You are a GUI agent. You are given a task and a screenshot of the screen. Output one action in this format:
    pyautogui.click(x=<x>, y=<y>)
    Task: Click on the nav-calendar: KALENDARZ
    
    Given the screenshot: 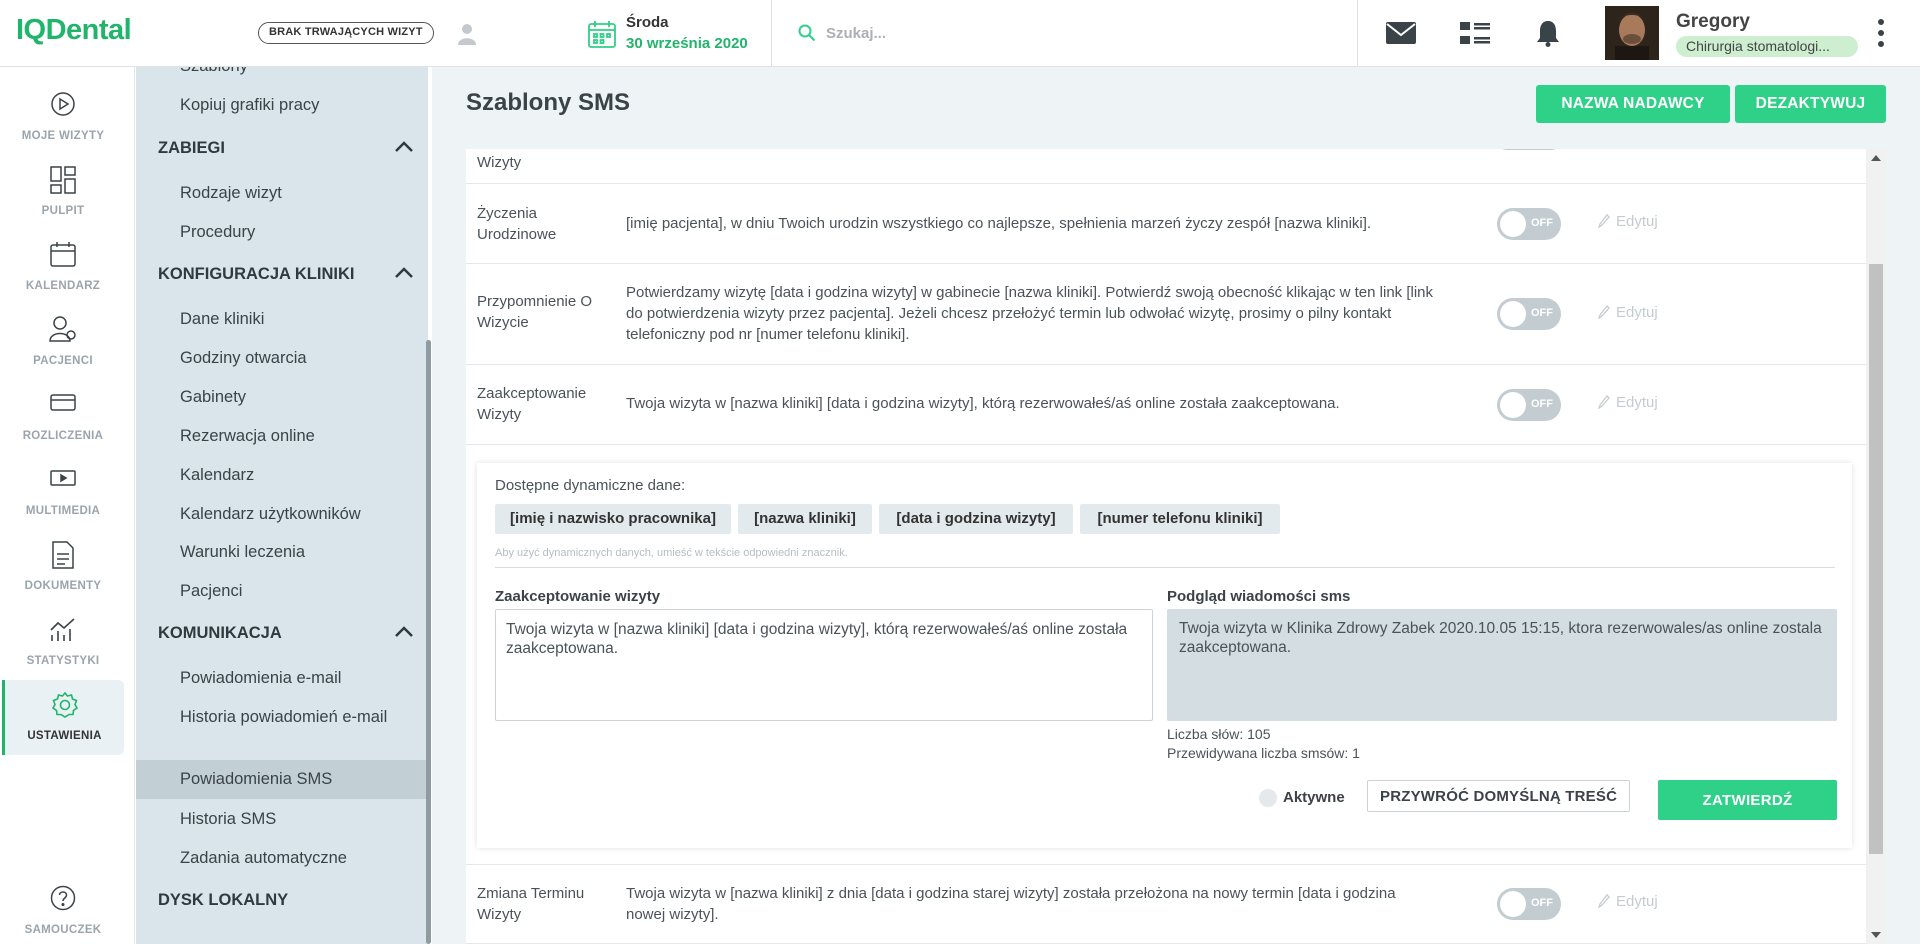 What is the action you would take?
    pyautogui.click(x=63, y=267)
    